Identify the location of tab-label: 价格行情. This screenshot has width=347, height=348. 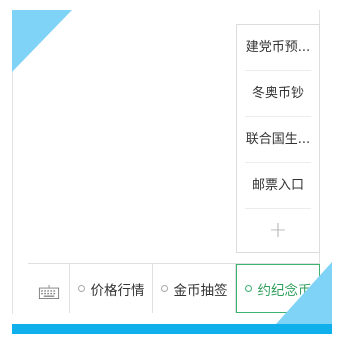
(117, 290).